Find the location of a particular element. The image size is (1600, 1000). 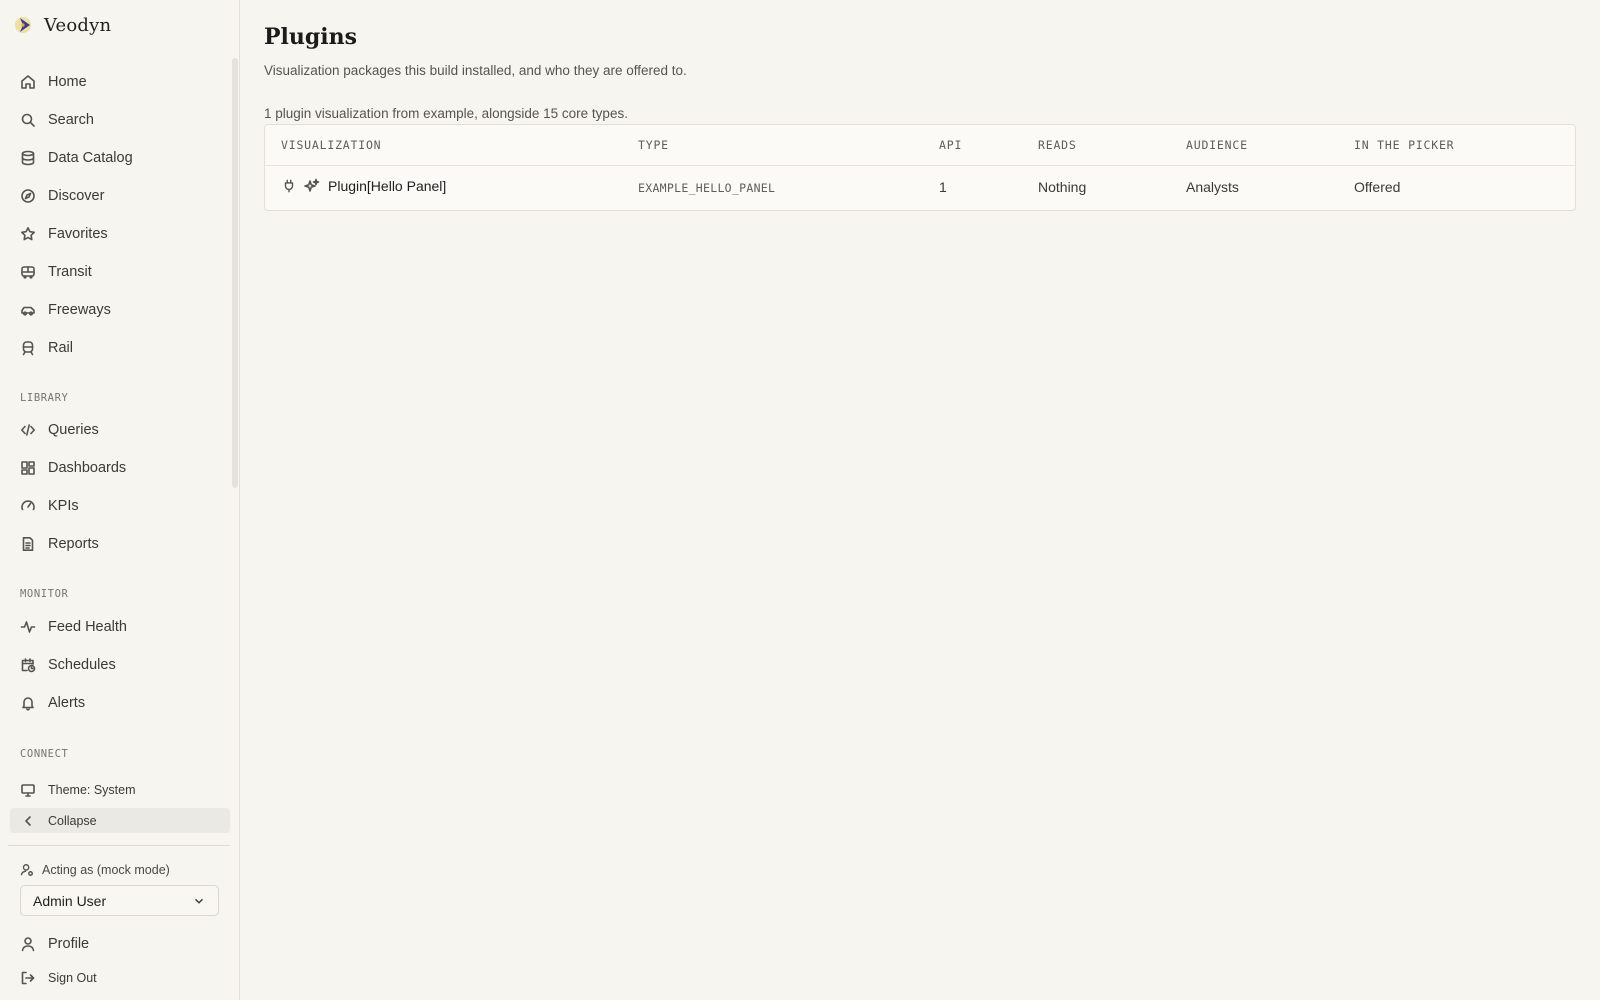

sidebar-item-discover: Discover is located at coordinates (120, 196).